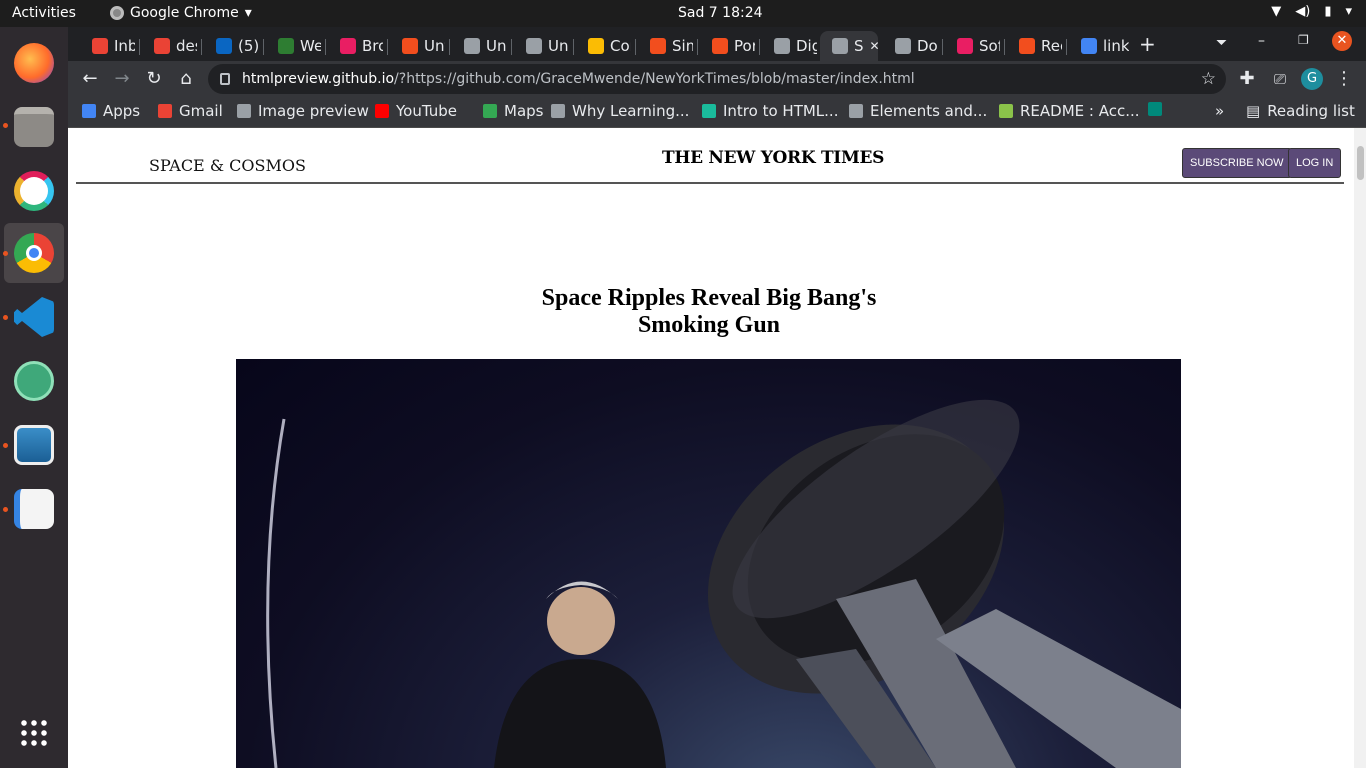 The height and width of the screenshot is (768, 1366). What do you see at coordinates (169, 46) in the screenshot?
I see `tab-2: des` at bounding box center [169, 46].